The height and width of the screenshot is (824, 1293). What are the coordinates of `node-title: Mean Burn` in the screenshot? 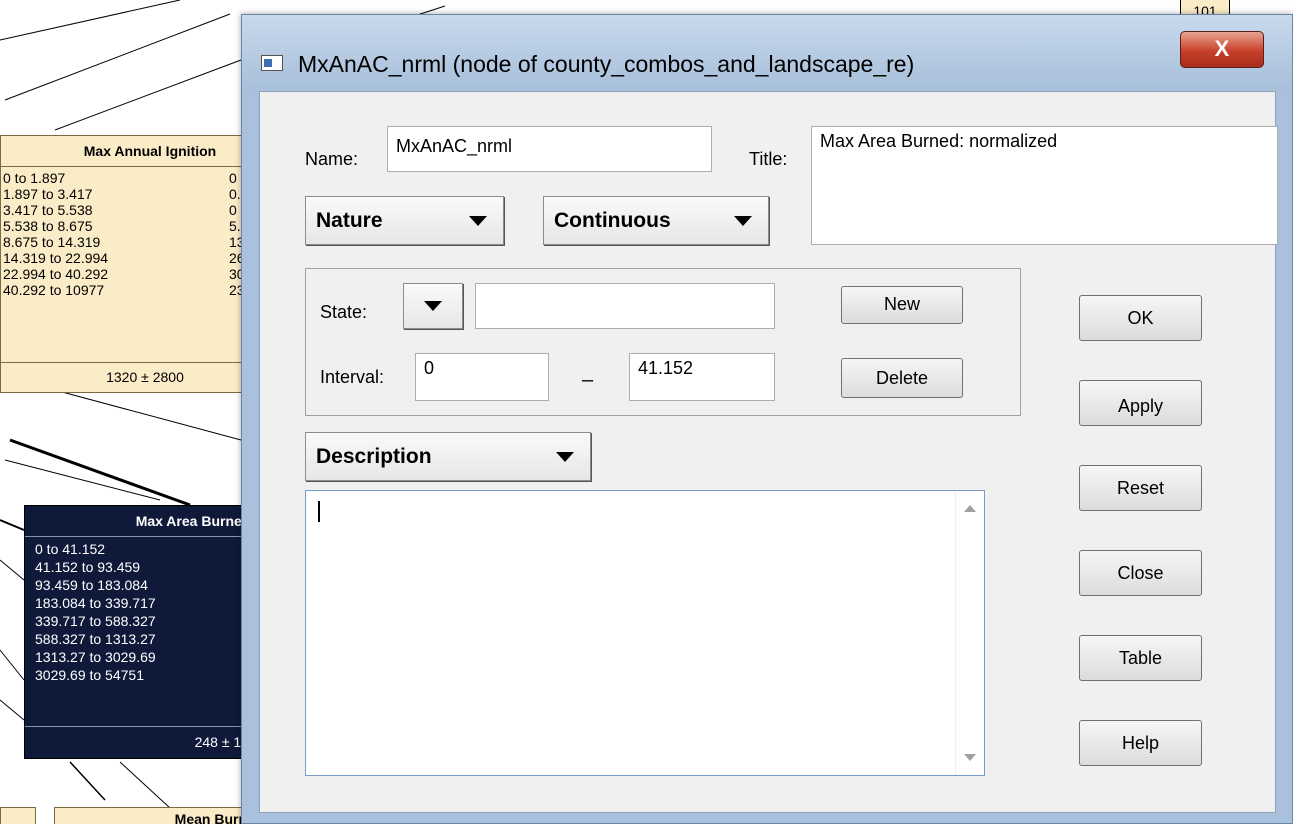 It's located at (210, 817).